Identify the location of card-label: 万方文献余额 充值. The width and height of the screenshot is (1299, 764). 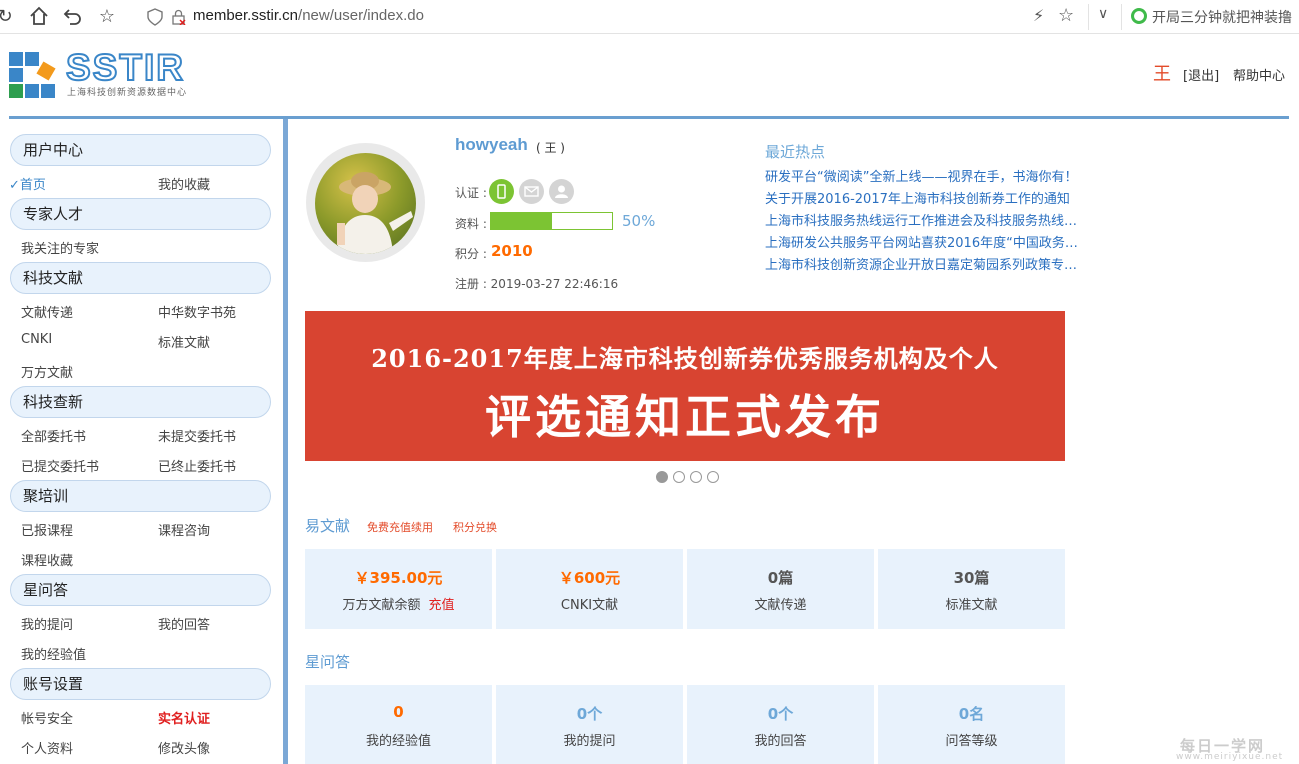
(398, 605).